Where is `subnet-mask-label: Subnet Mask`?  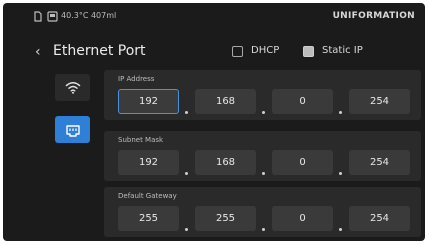 subnet-mask-label: Subnet Mask is located at coordinates (141, 140).